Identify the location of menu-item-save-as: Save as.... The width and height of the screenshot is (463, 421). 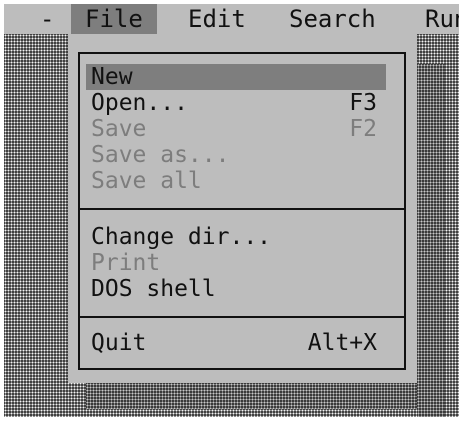
(234, 155).